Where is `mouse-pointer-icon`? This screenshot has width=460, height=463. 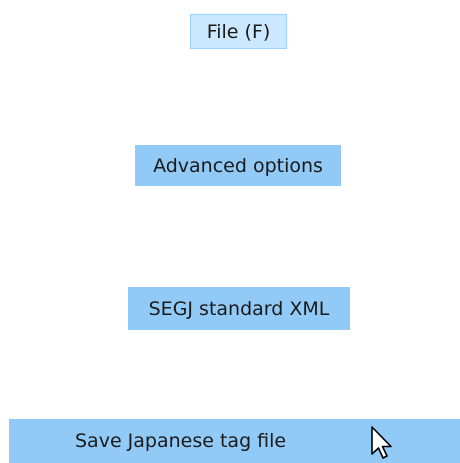 mouse-pointer-icon is located at coordinates (381, 442).